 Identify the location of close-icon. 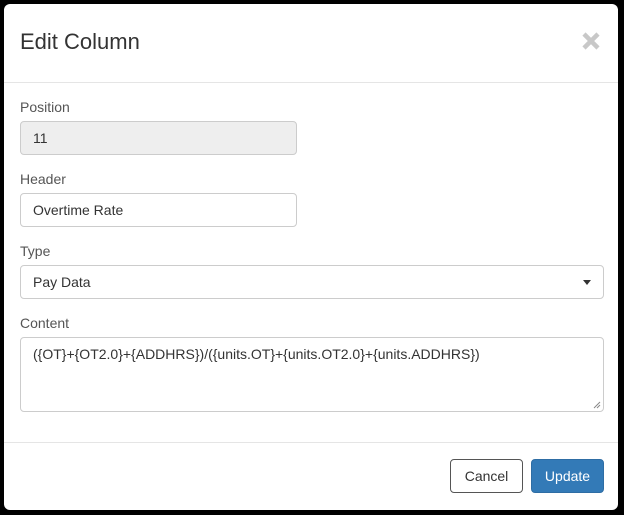
(591, 41).